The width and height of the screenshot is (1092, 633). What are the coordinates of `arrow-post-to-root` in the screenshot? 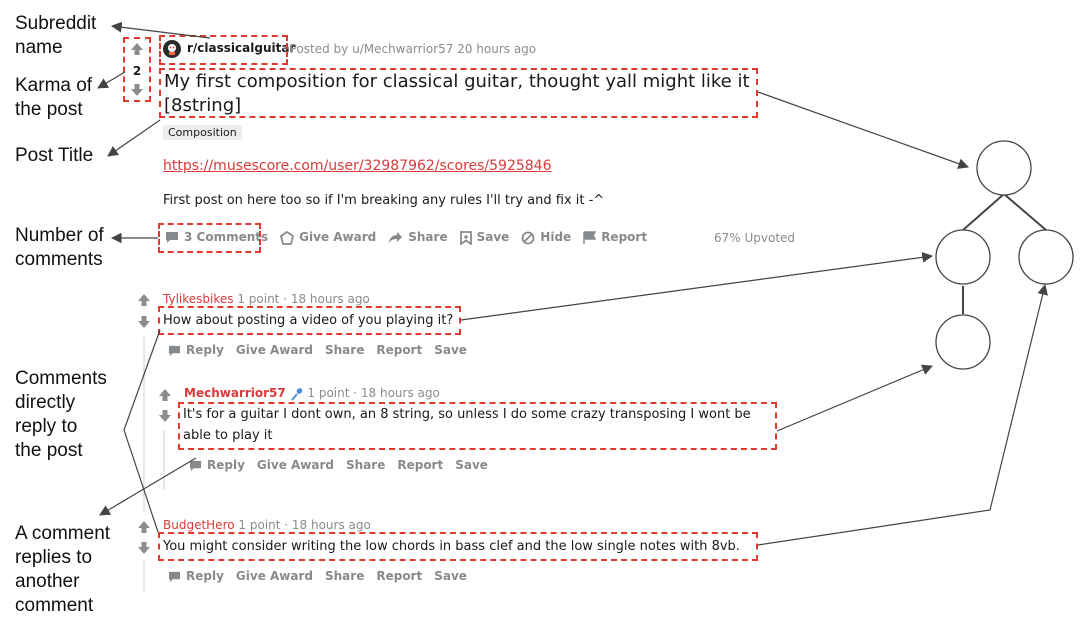 It's located at (863, 130).